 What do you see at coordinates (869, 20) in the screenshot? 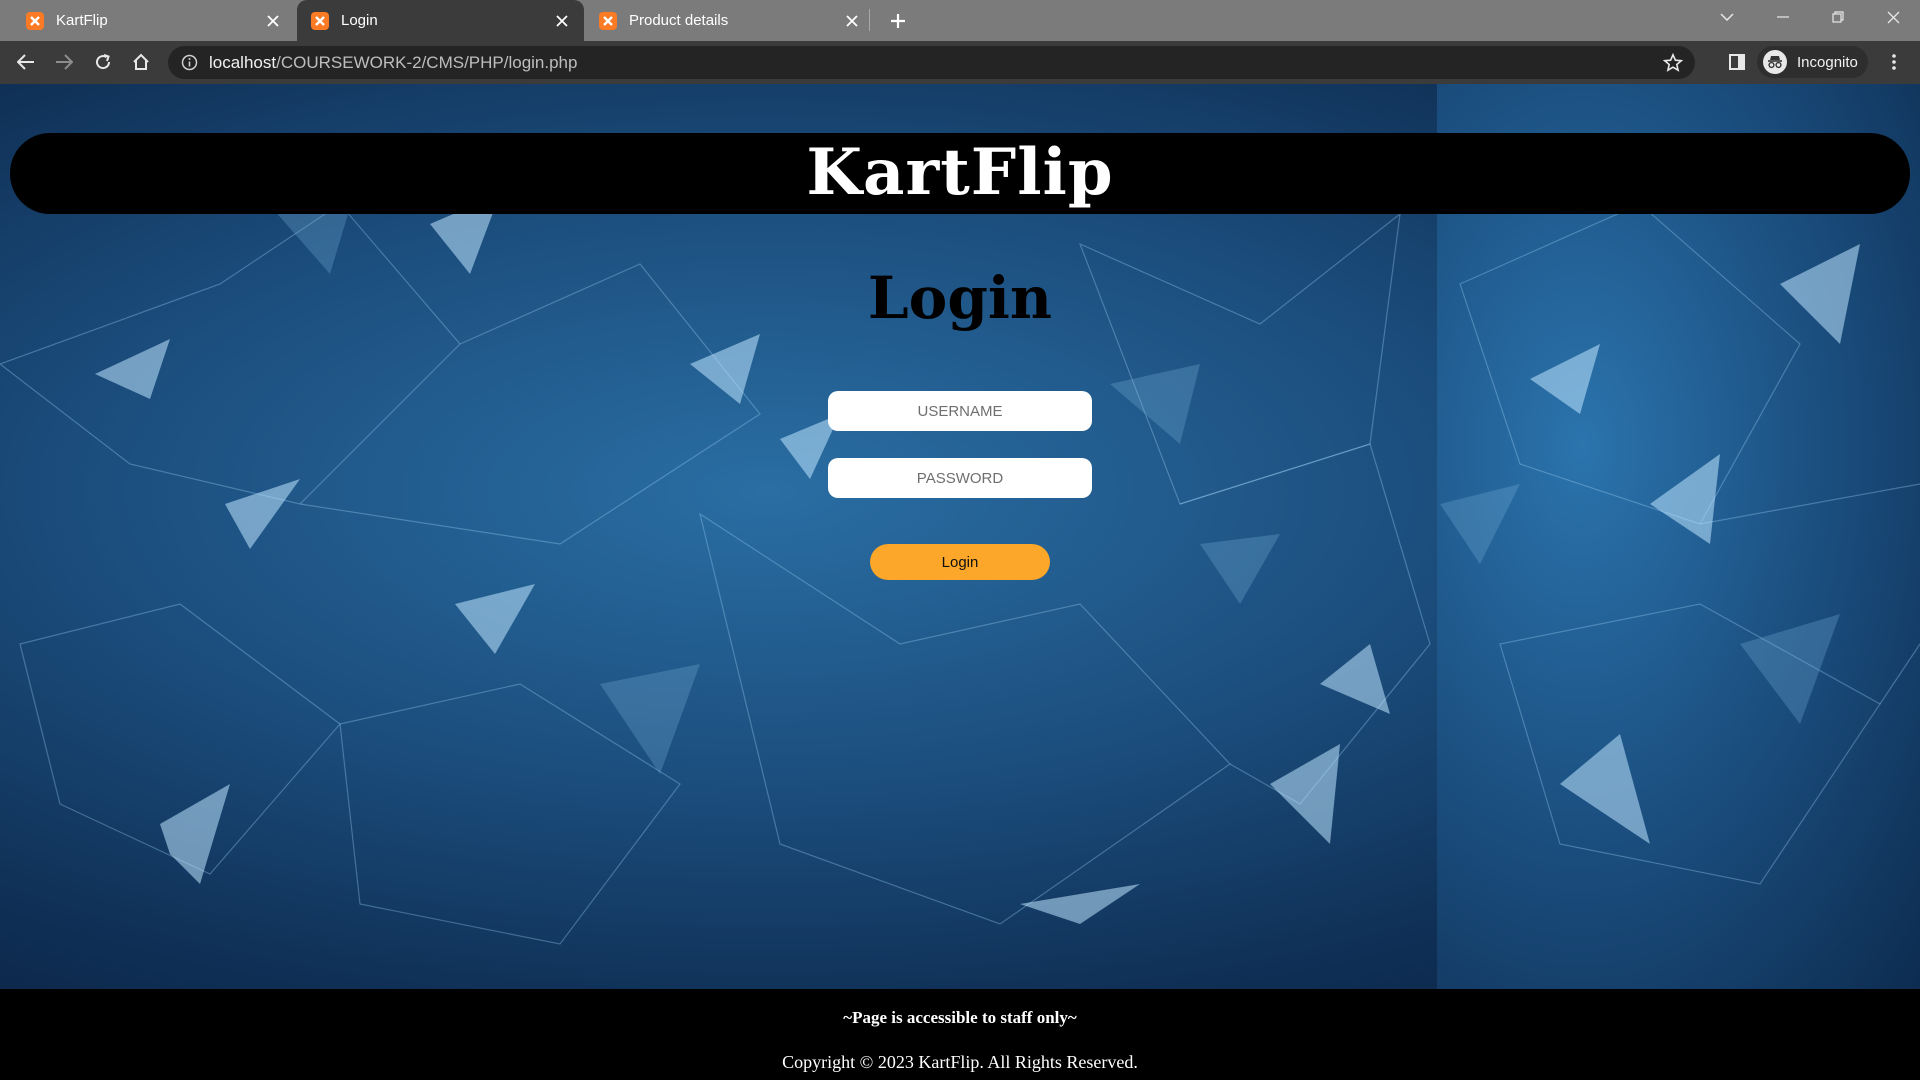
I see `tab-separator` at bounding box center [869, 20].